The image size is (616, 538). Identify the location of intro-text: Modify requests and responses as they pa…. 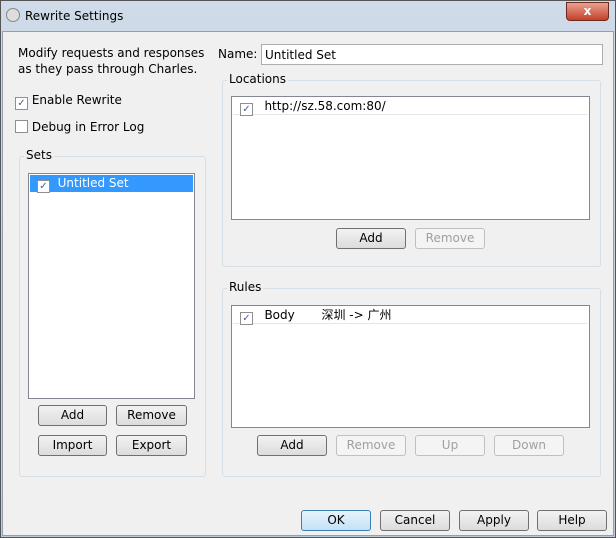
(111, 61).